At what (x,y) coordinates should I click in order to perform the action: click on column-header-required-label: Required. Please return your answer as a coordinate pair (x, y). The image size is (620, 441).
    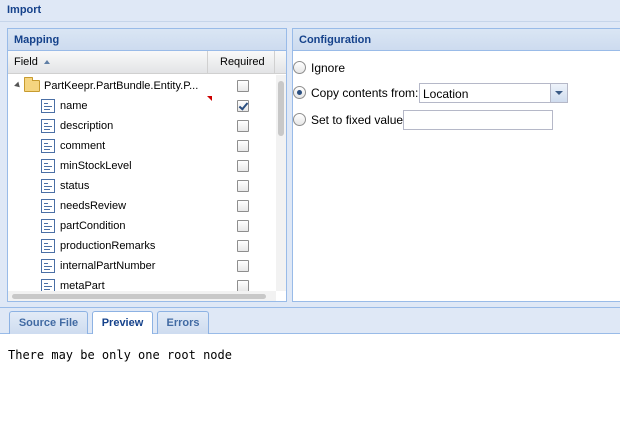
    Looking at the image, I should click on (242, 62).